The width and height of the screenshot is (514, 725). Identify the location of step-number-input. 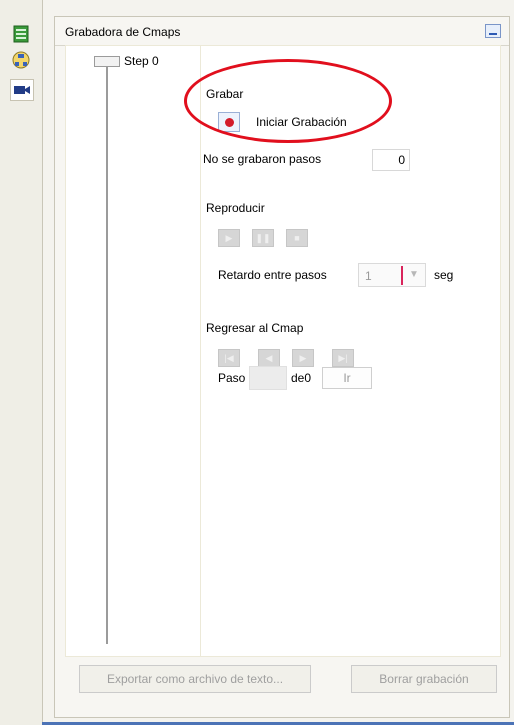
(268, 378).